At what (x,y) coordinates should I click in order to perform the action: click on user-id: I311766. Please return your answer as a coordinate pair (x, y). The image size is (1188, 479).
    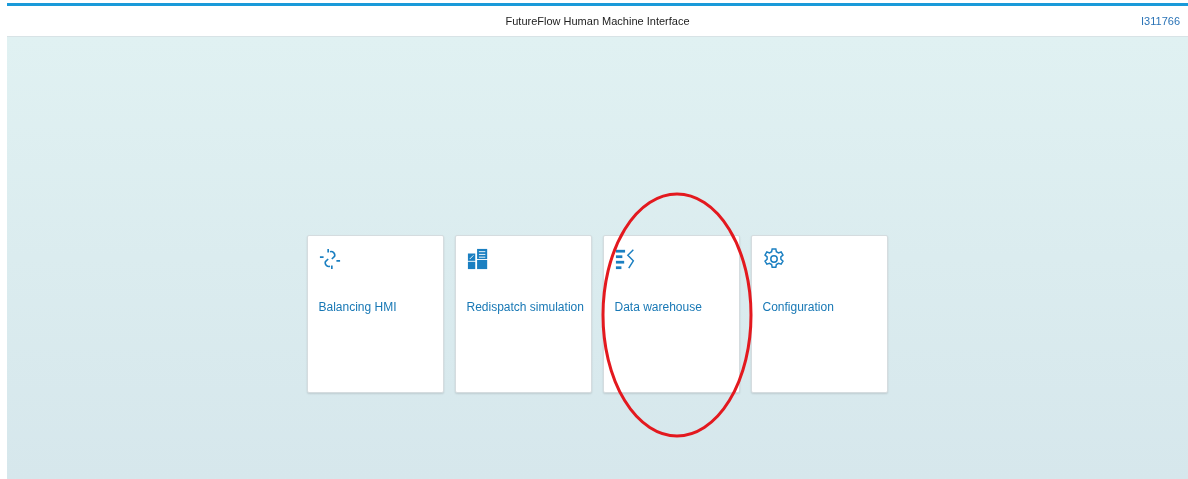
    Looking at the image, I should click on (1160, 21).